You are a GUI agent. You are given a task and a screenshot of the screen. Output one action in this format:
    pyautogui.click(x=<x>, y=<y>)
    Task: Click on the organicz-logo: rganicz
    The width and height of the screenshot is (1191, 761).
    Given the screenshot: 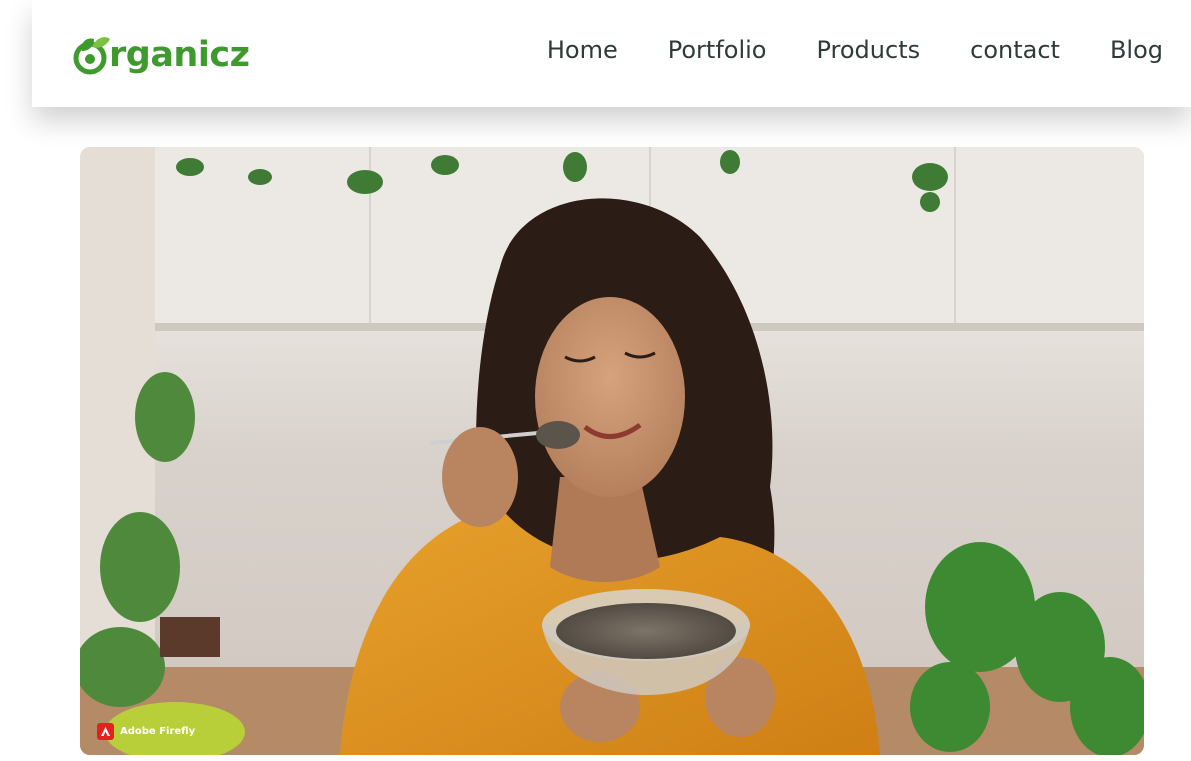 What is the action you would take?
    pyautogui.click(x=161, y=55)
    